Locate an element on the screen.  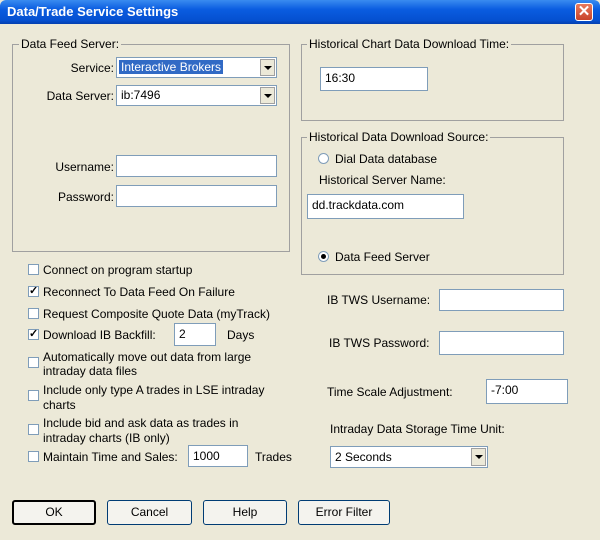
backfill-days-unit: Days is located at coordinates (241, 335).